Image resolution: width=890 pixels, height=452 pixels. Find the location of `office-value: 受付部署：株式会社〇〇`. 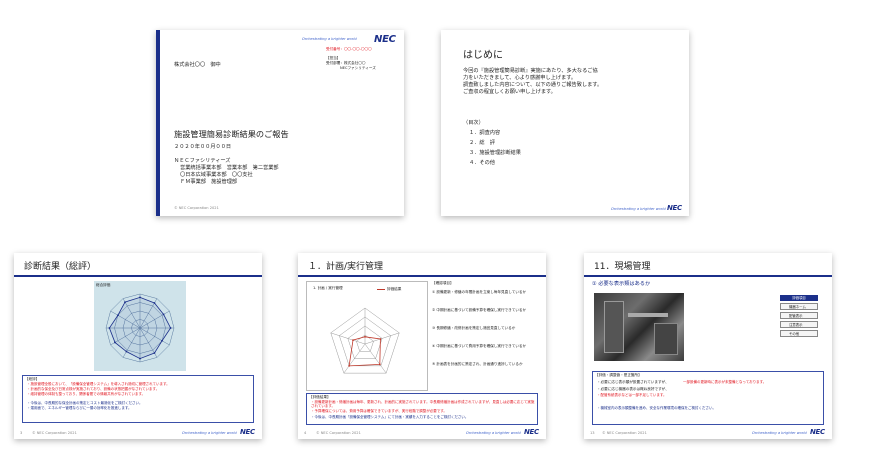

office-value: 受付部署：株式会社〇〇 is located at coordinates (346, 63).